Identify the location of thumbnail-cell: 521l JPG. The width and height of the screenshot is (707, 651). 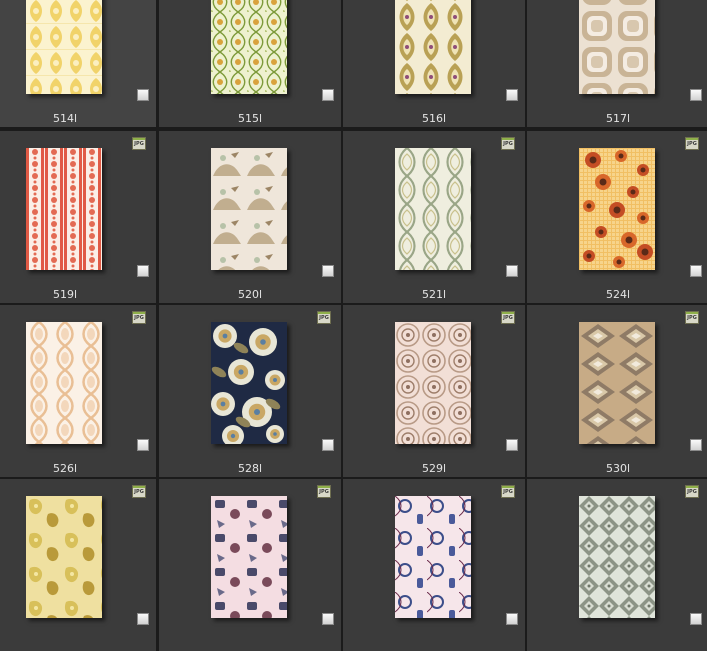
(434, 217).